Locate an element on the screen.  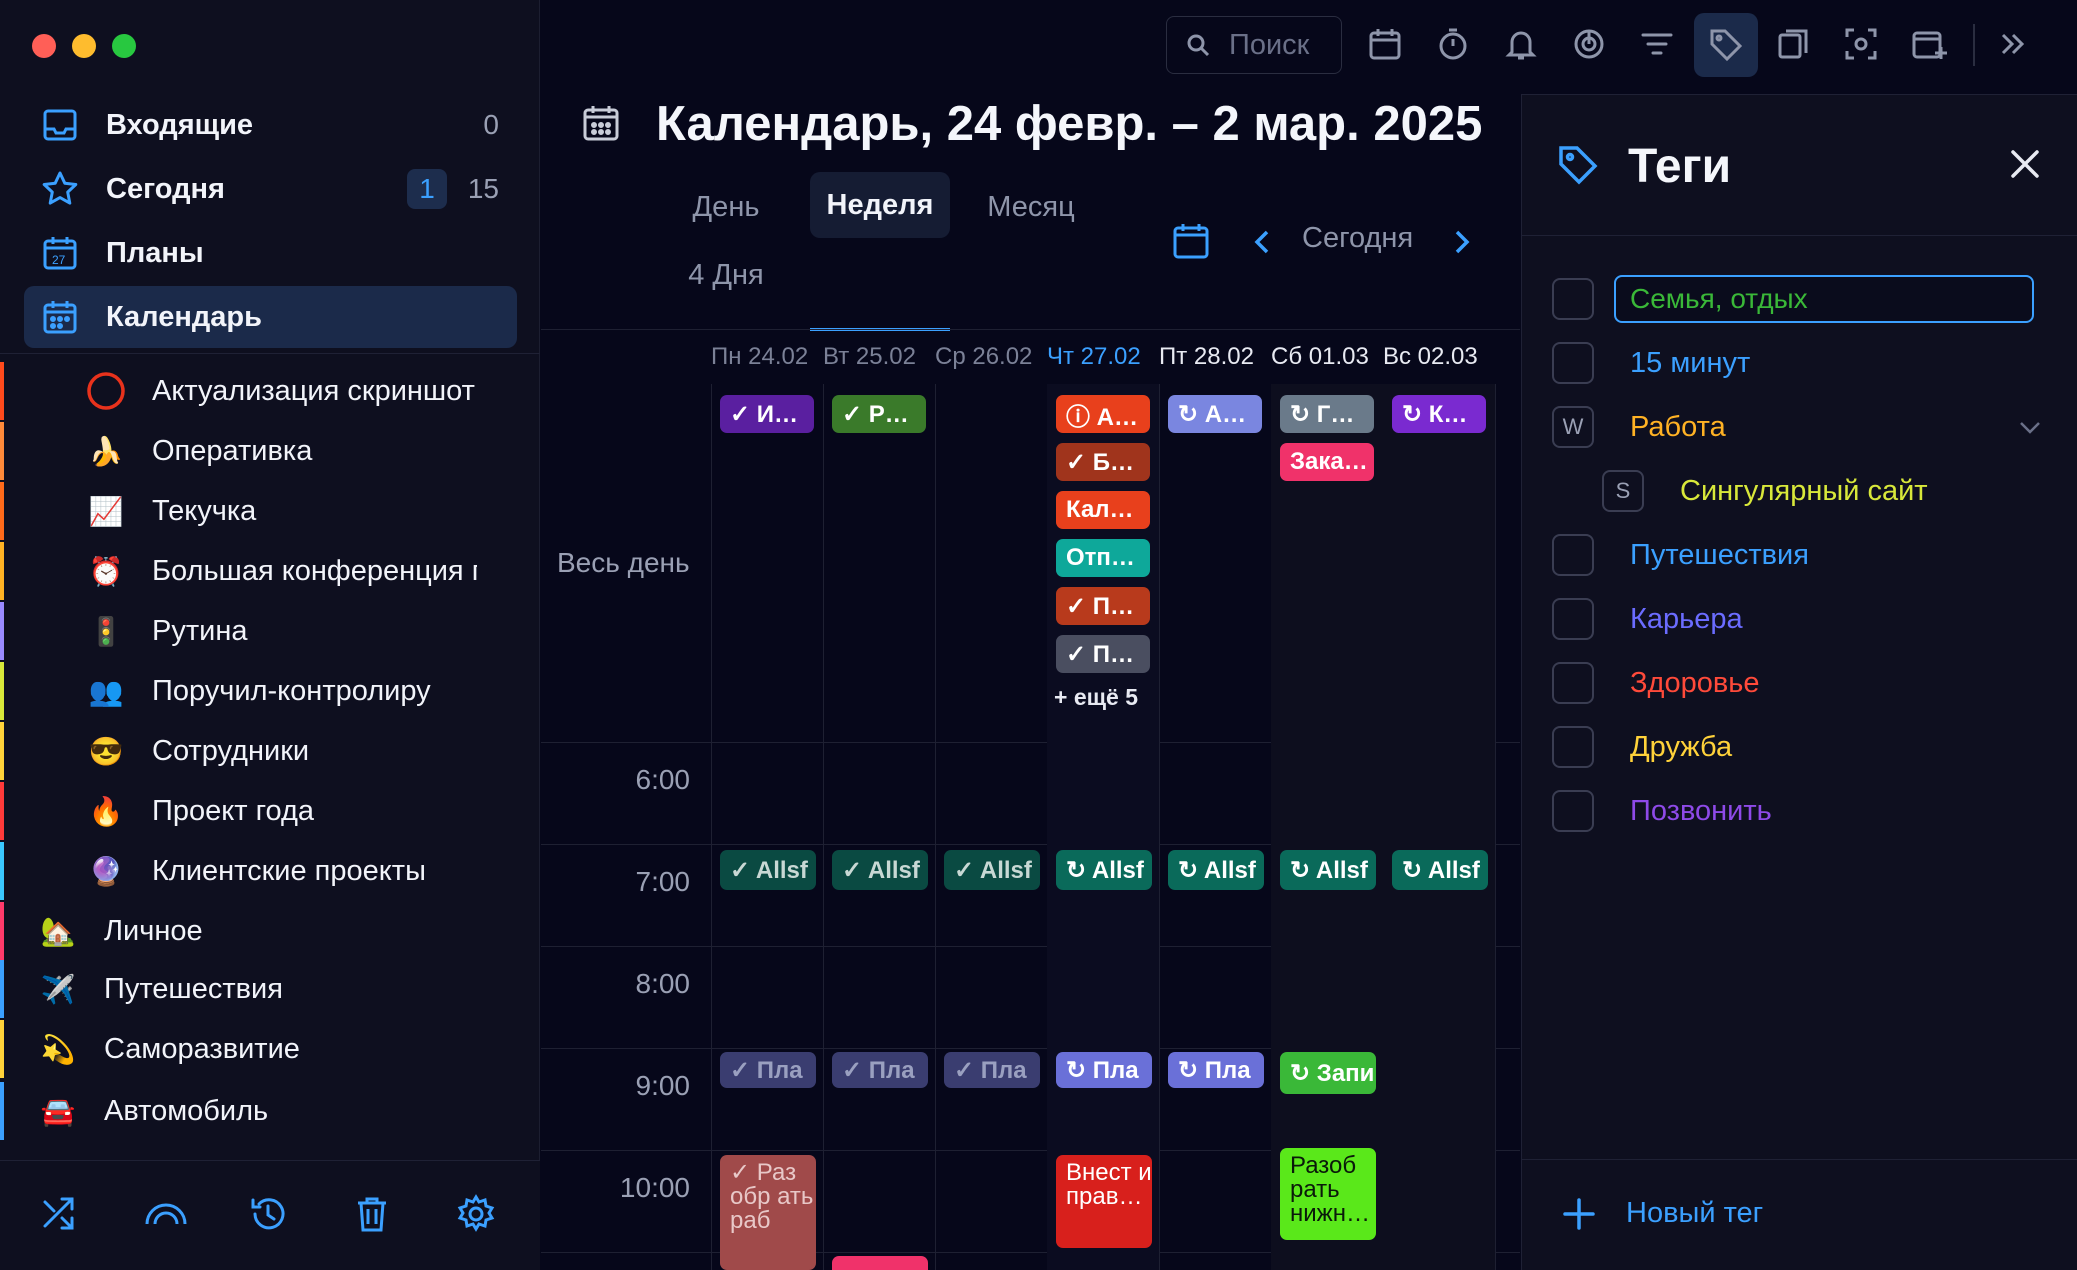
chevron-down-icon is located at coordinates (2030, 427).